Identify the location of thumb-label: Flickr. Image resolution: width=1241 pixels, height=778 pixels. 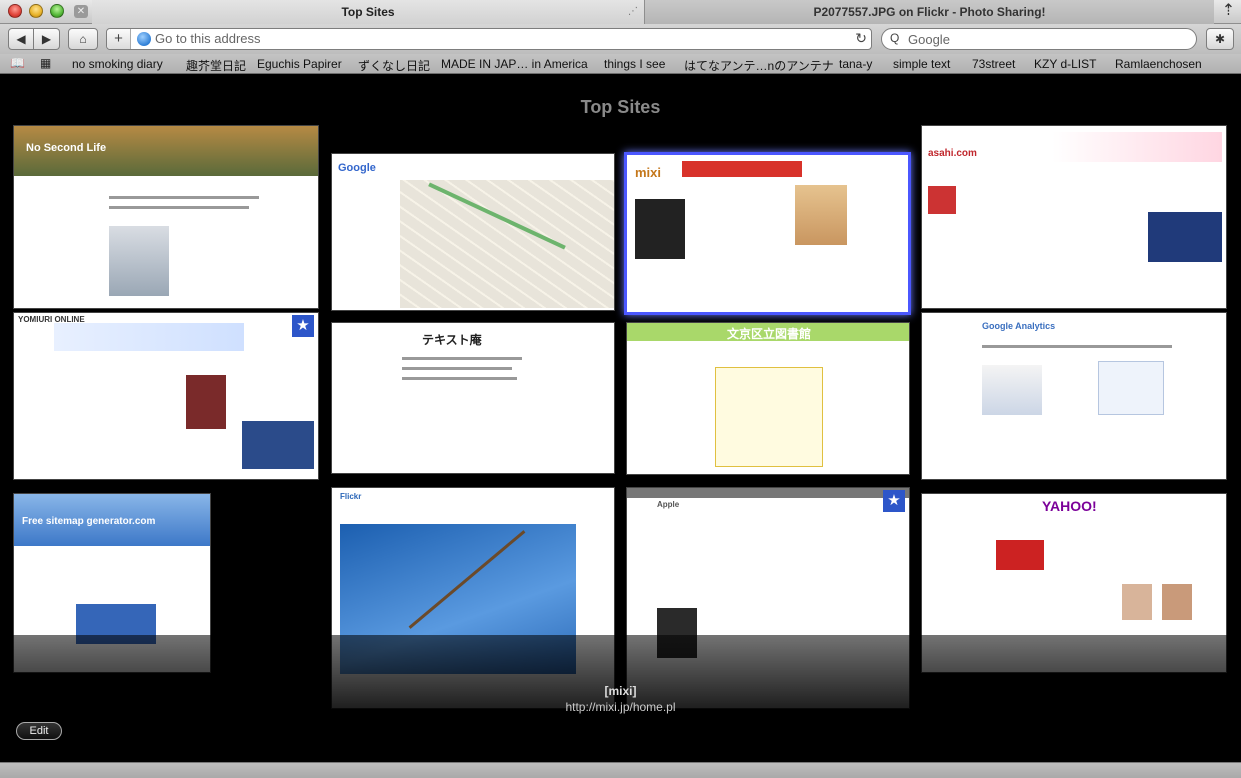
(351, 496).